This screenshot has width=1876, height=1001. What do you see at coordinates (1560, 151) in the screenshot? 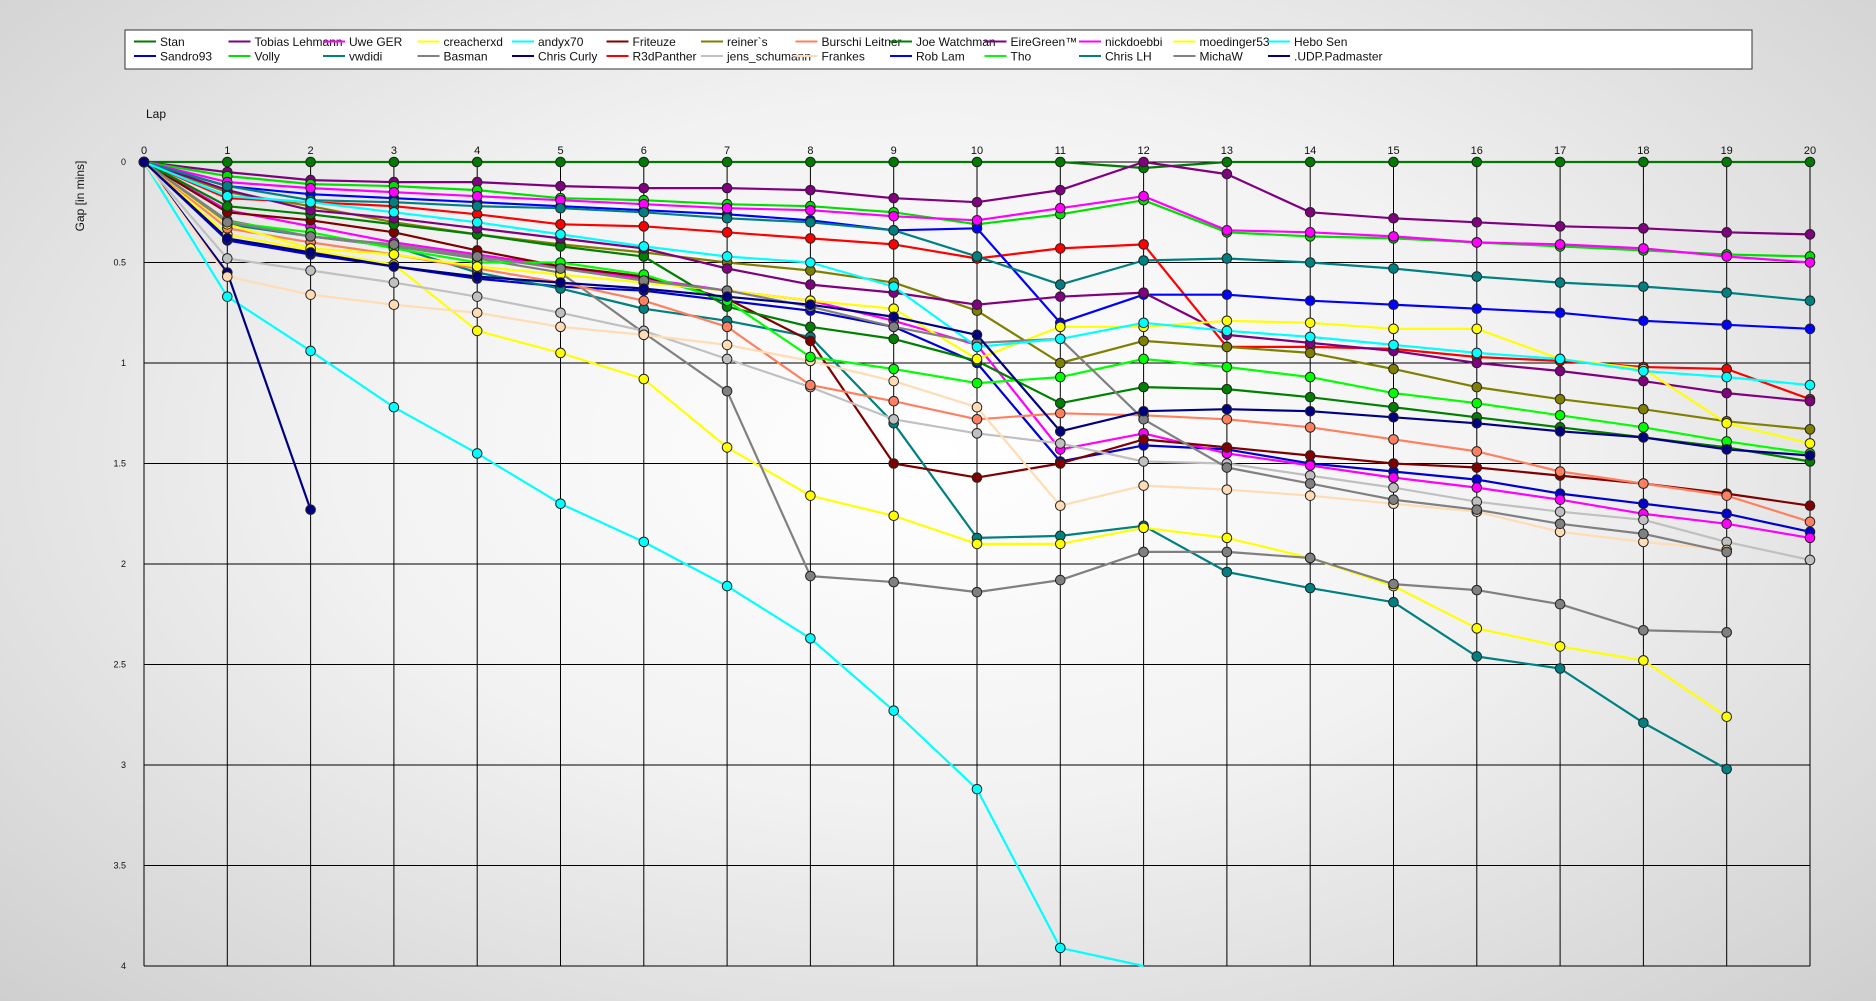
I see `x-tick-label: 17` at bounding box center [1560, 151].